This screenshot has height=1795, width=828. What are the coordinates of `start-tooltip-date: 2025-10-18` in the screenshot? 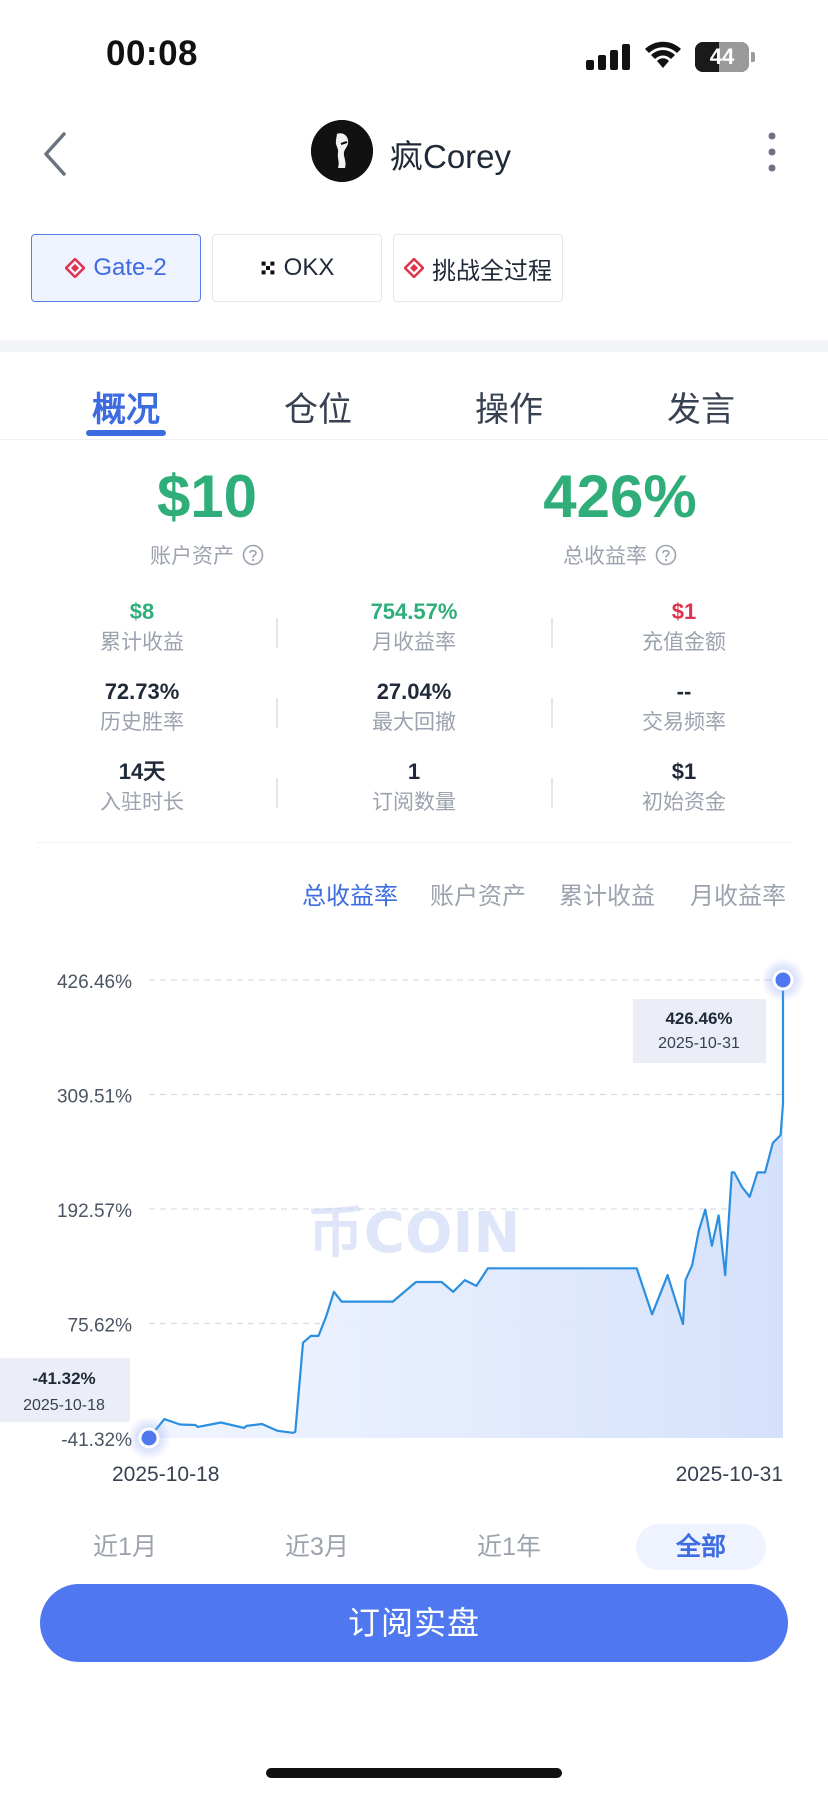 It's located at (64, 1405).